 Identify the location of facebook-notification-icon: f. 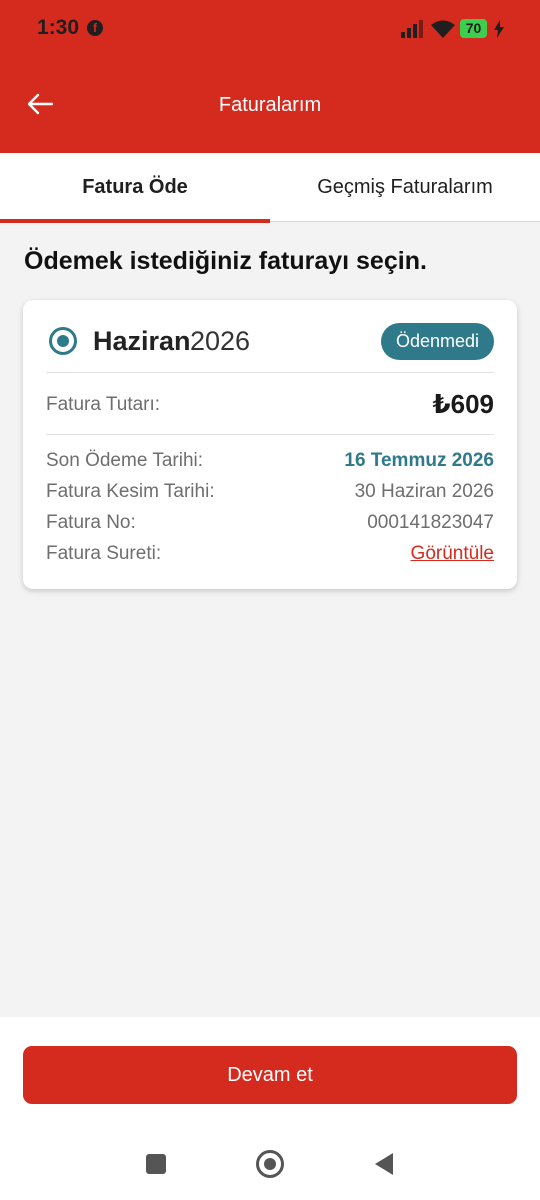
(95, 28).